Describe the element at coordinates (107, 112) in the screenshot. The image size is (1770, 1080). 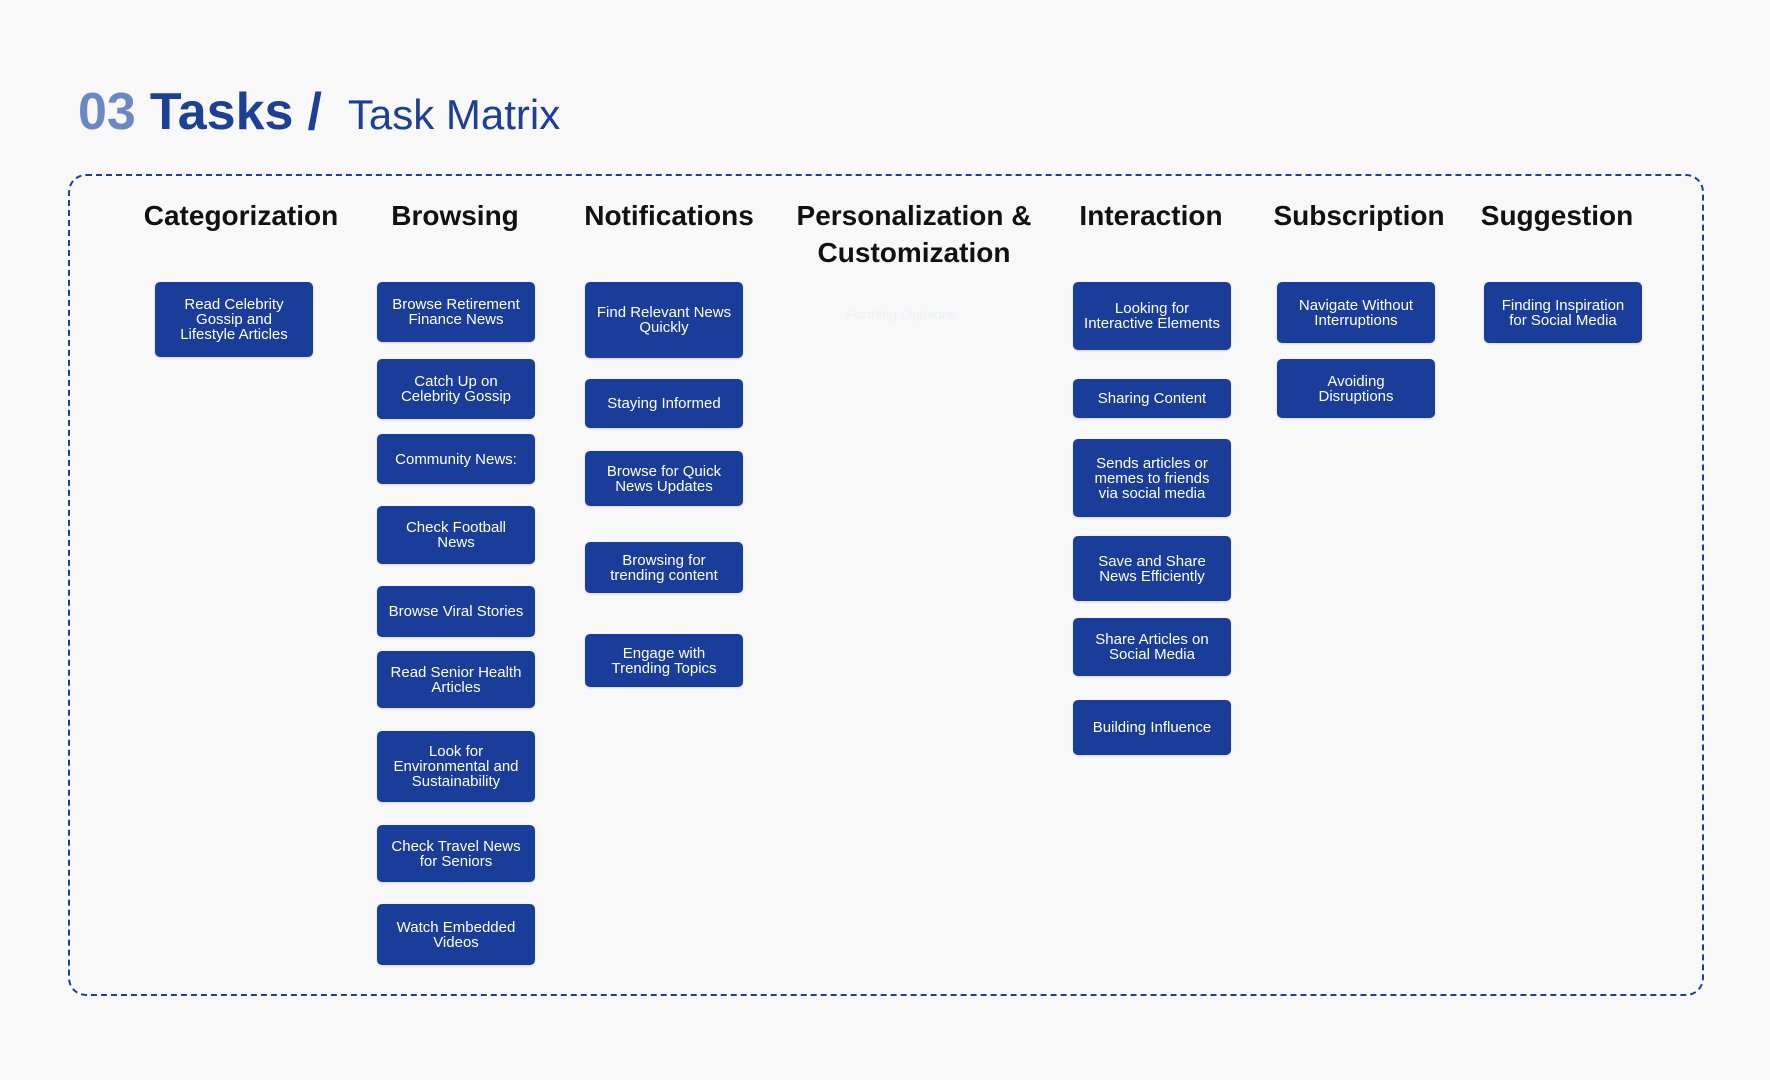
I see `section-number: 03` at that location.